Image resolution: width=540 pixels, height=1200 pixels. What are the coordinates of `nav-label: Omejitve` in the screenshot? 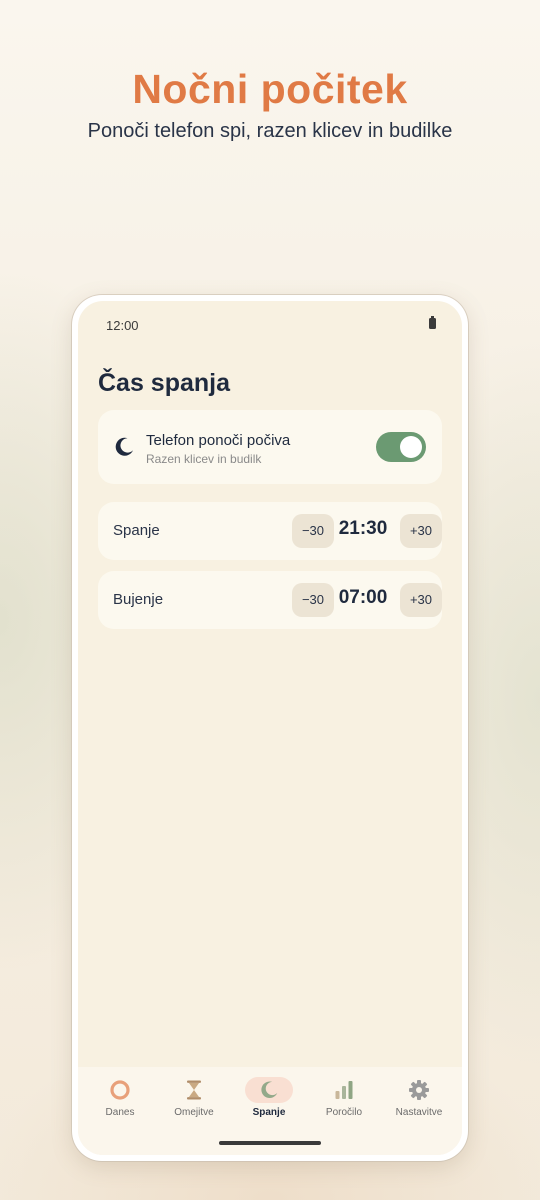 It's located at (194, 1112).